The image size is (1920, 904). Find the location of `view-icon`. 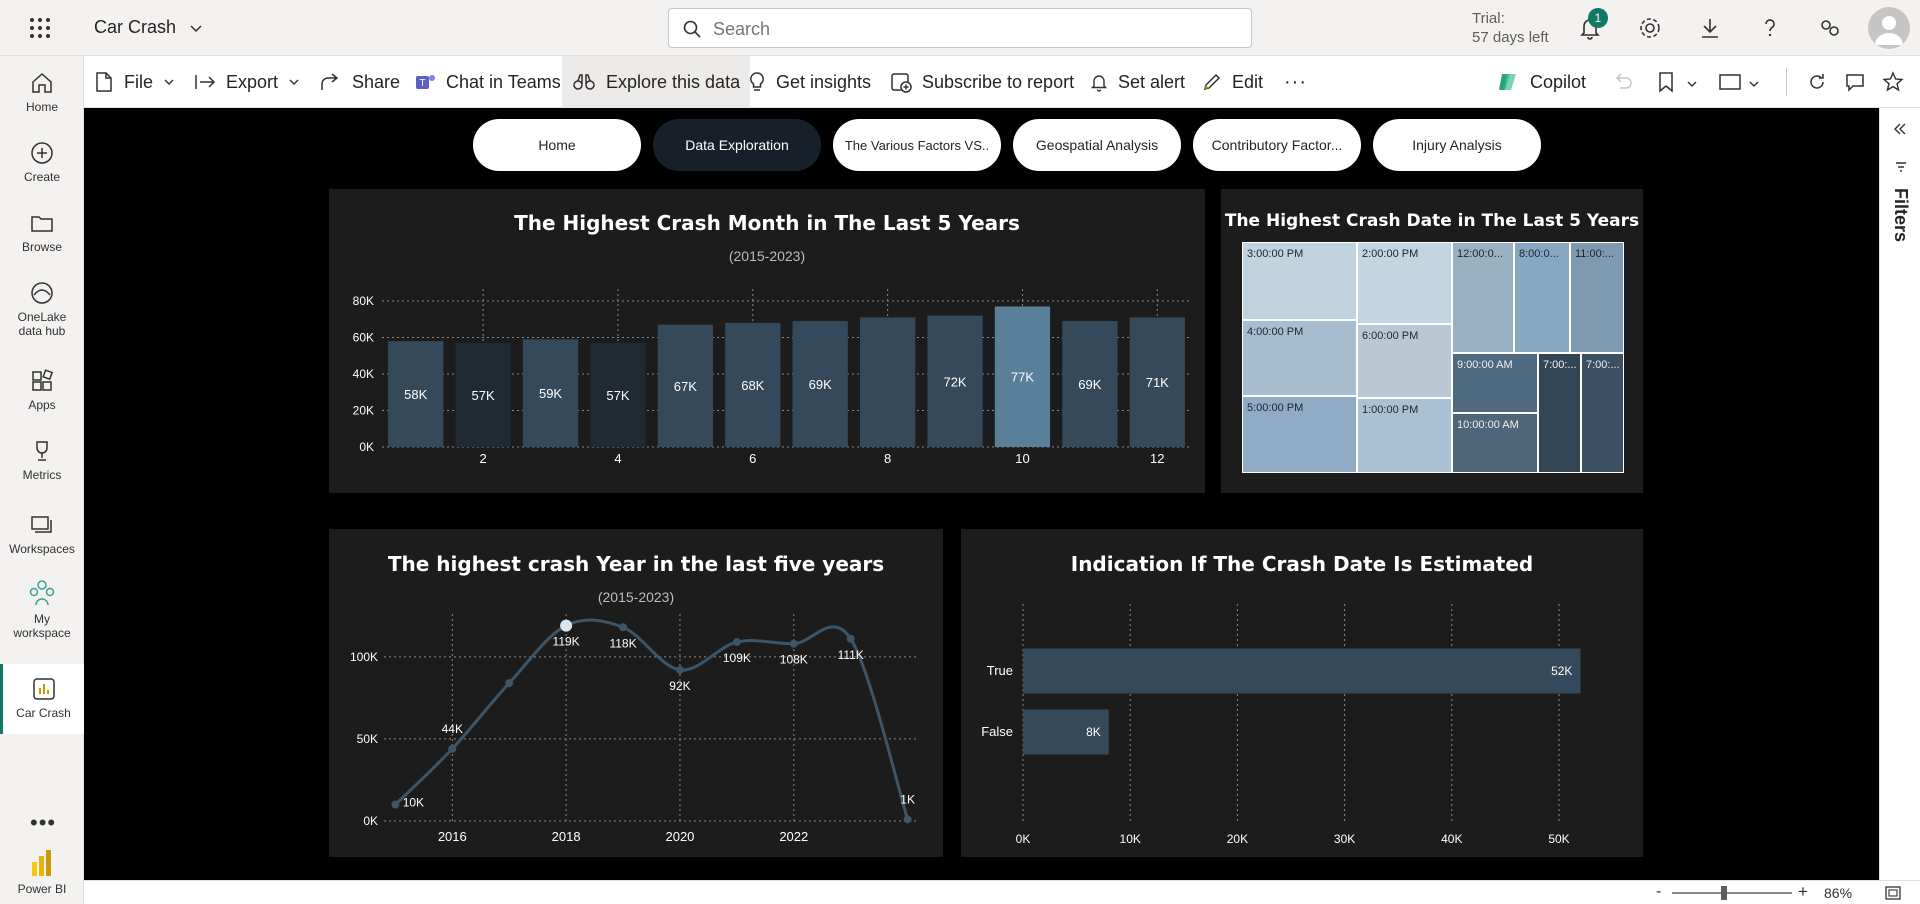

view-icon is located at coordinates (1730, 82).